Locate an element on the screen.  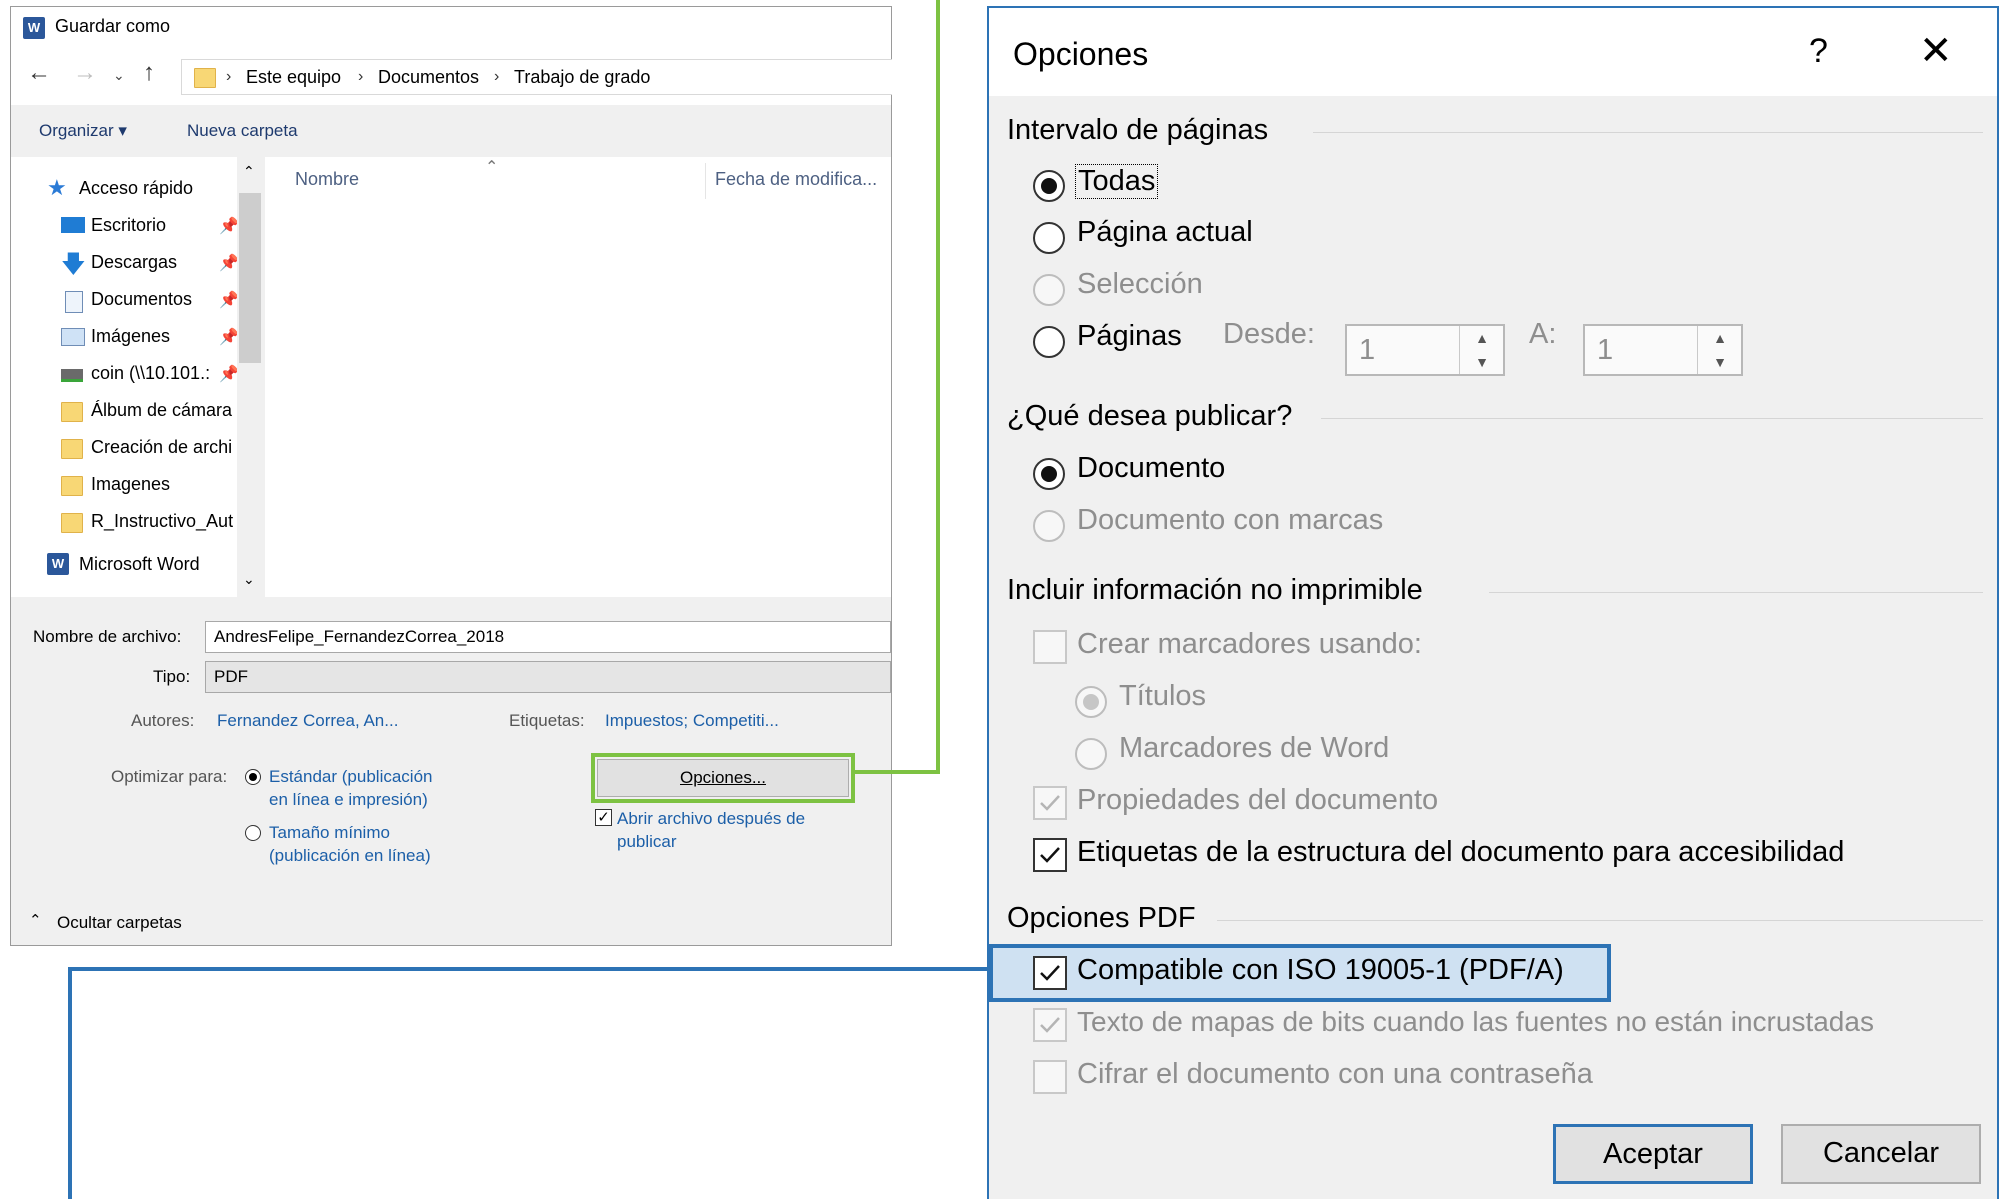
document-markup-radio is located at coordinates (1049, 526).